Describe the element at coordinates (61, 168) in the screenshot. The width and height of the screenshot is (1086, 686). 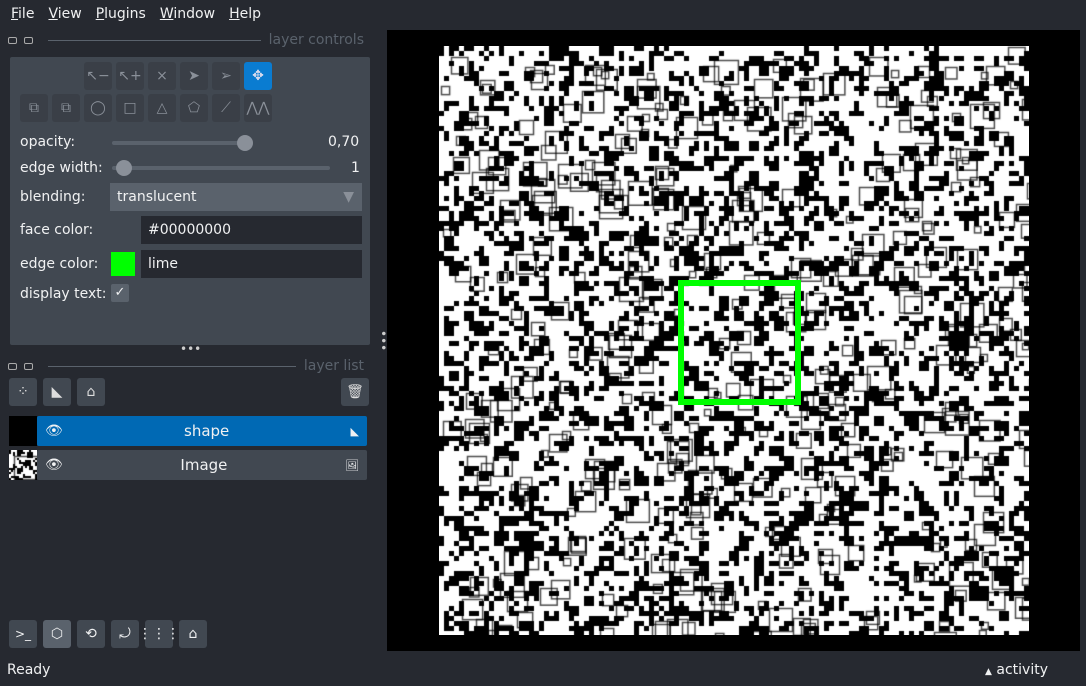
I see `edge-width-label: edge width:` at that location.